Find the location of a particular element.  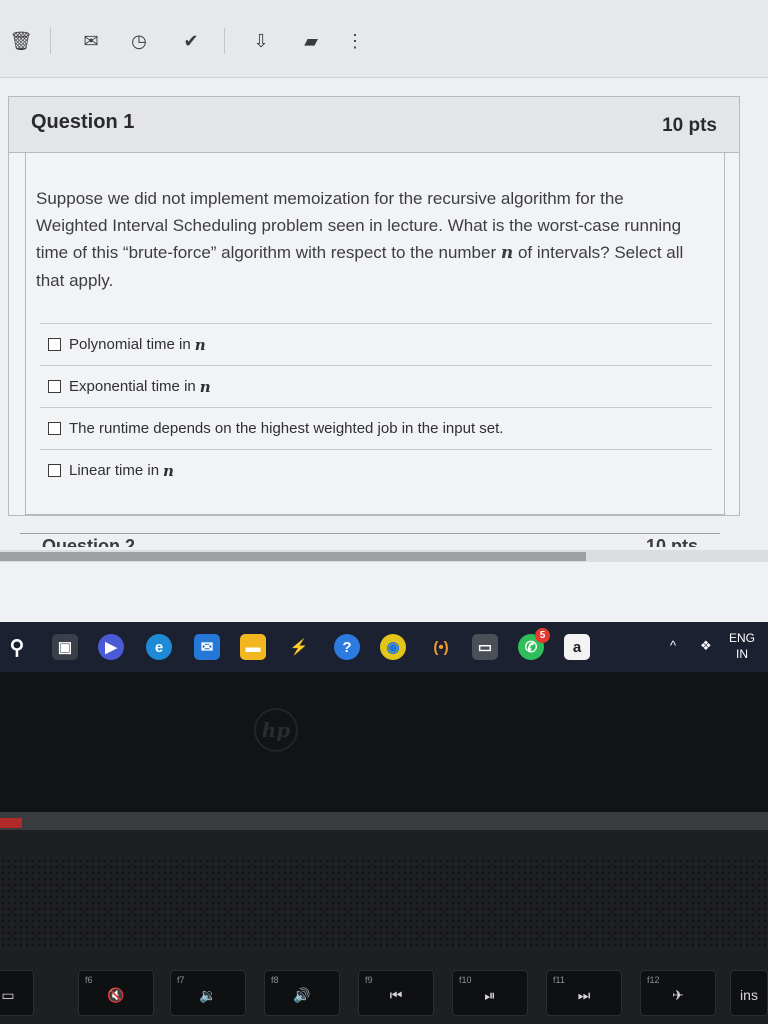

volume-down-icon: 🔉 is located at coordinates (208, 995).